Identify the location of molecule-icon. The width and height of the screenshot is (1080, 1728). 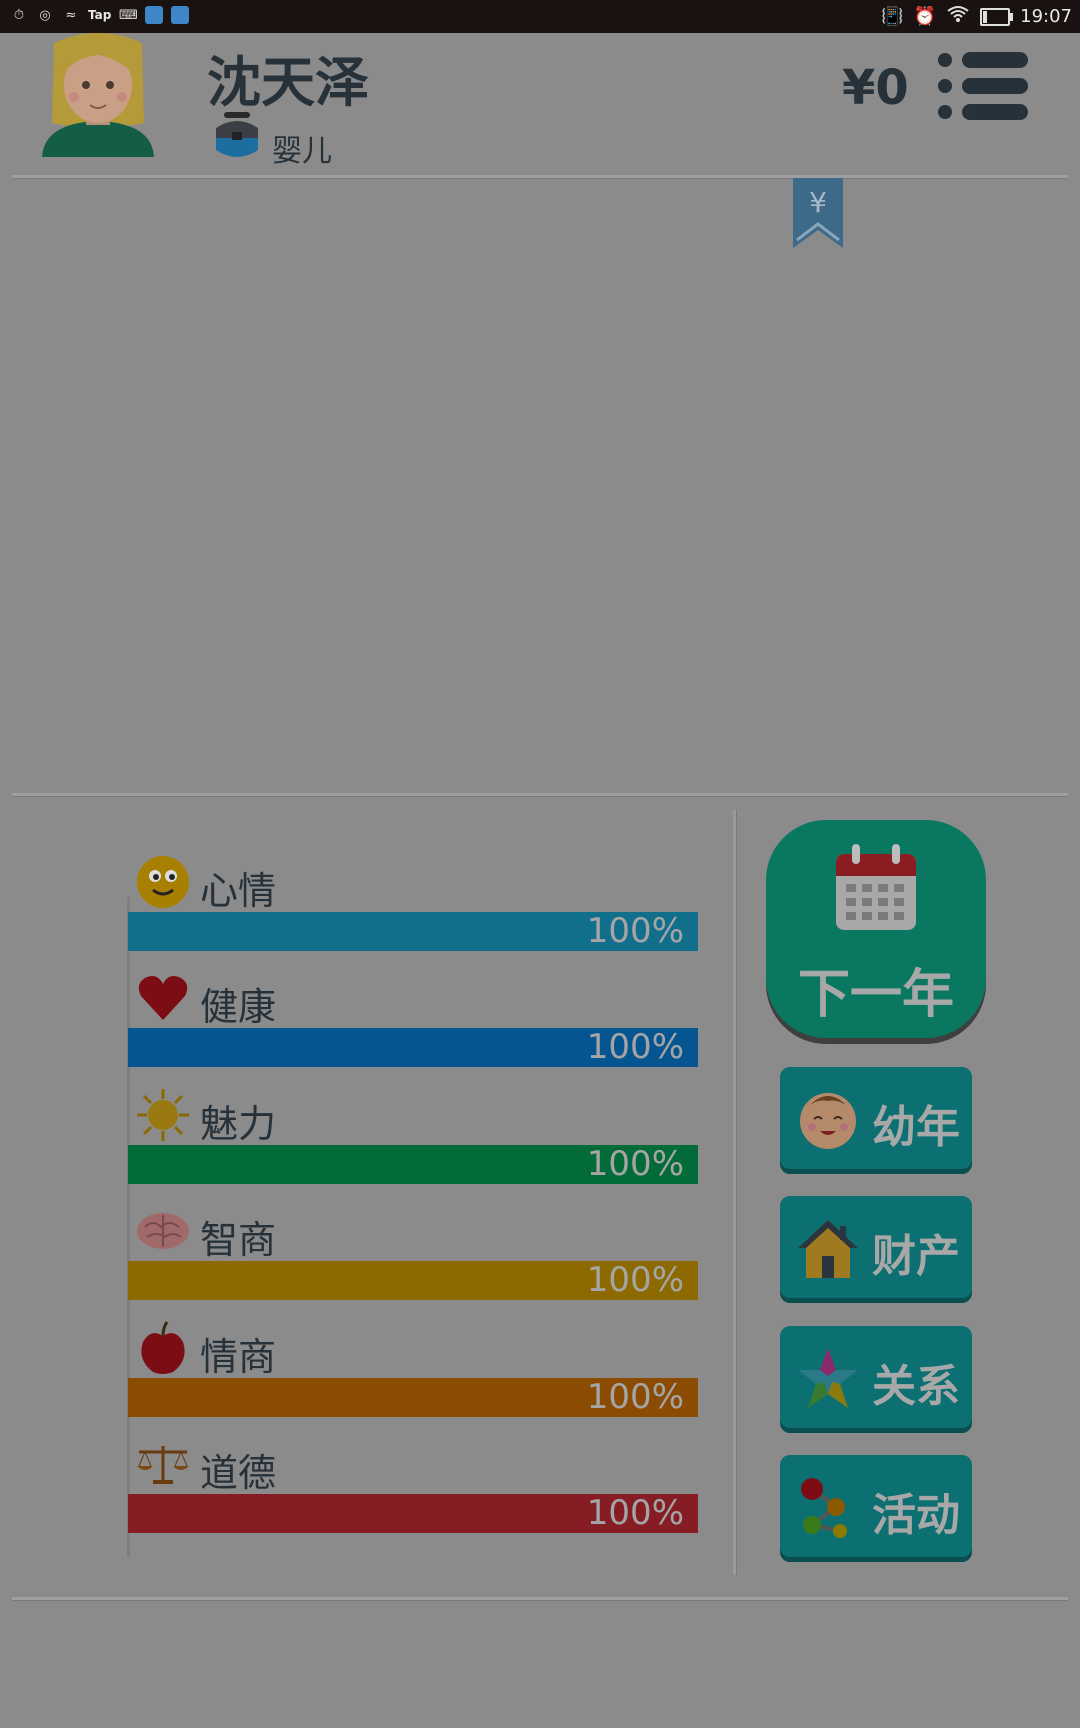
(828, 1507).